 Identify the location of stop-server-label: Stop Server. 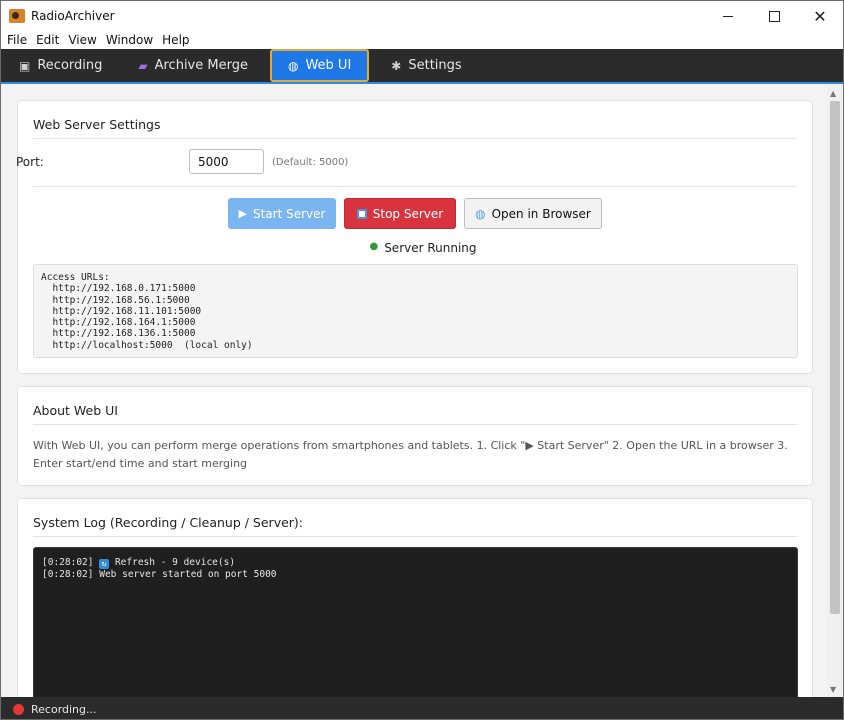
(408, 213).